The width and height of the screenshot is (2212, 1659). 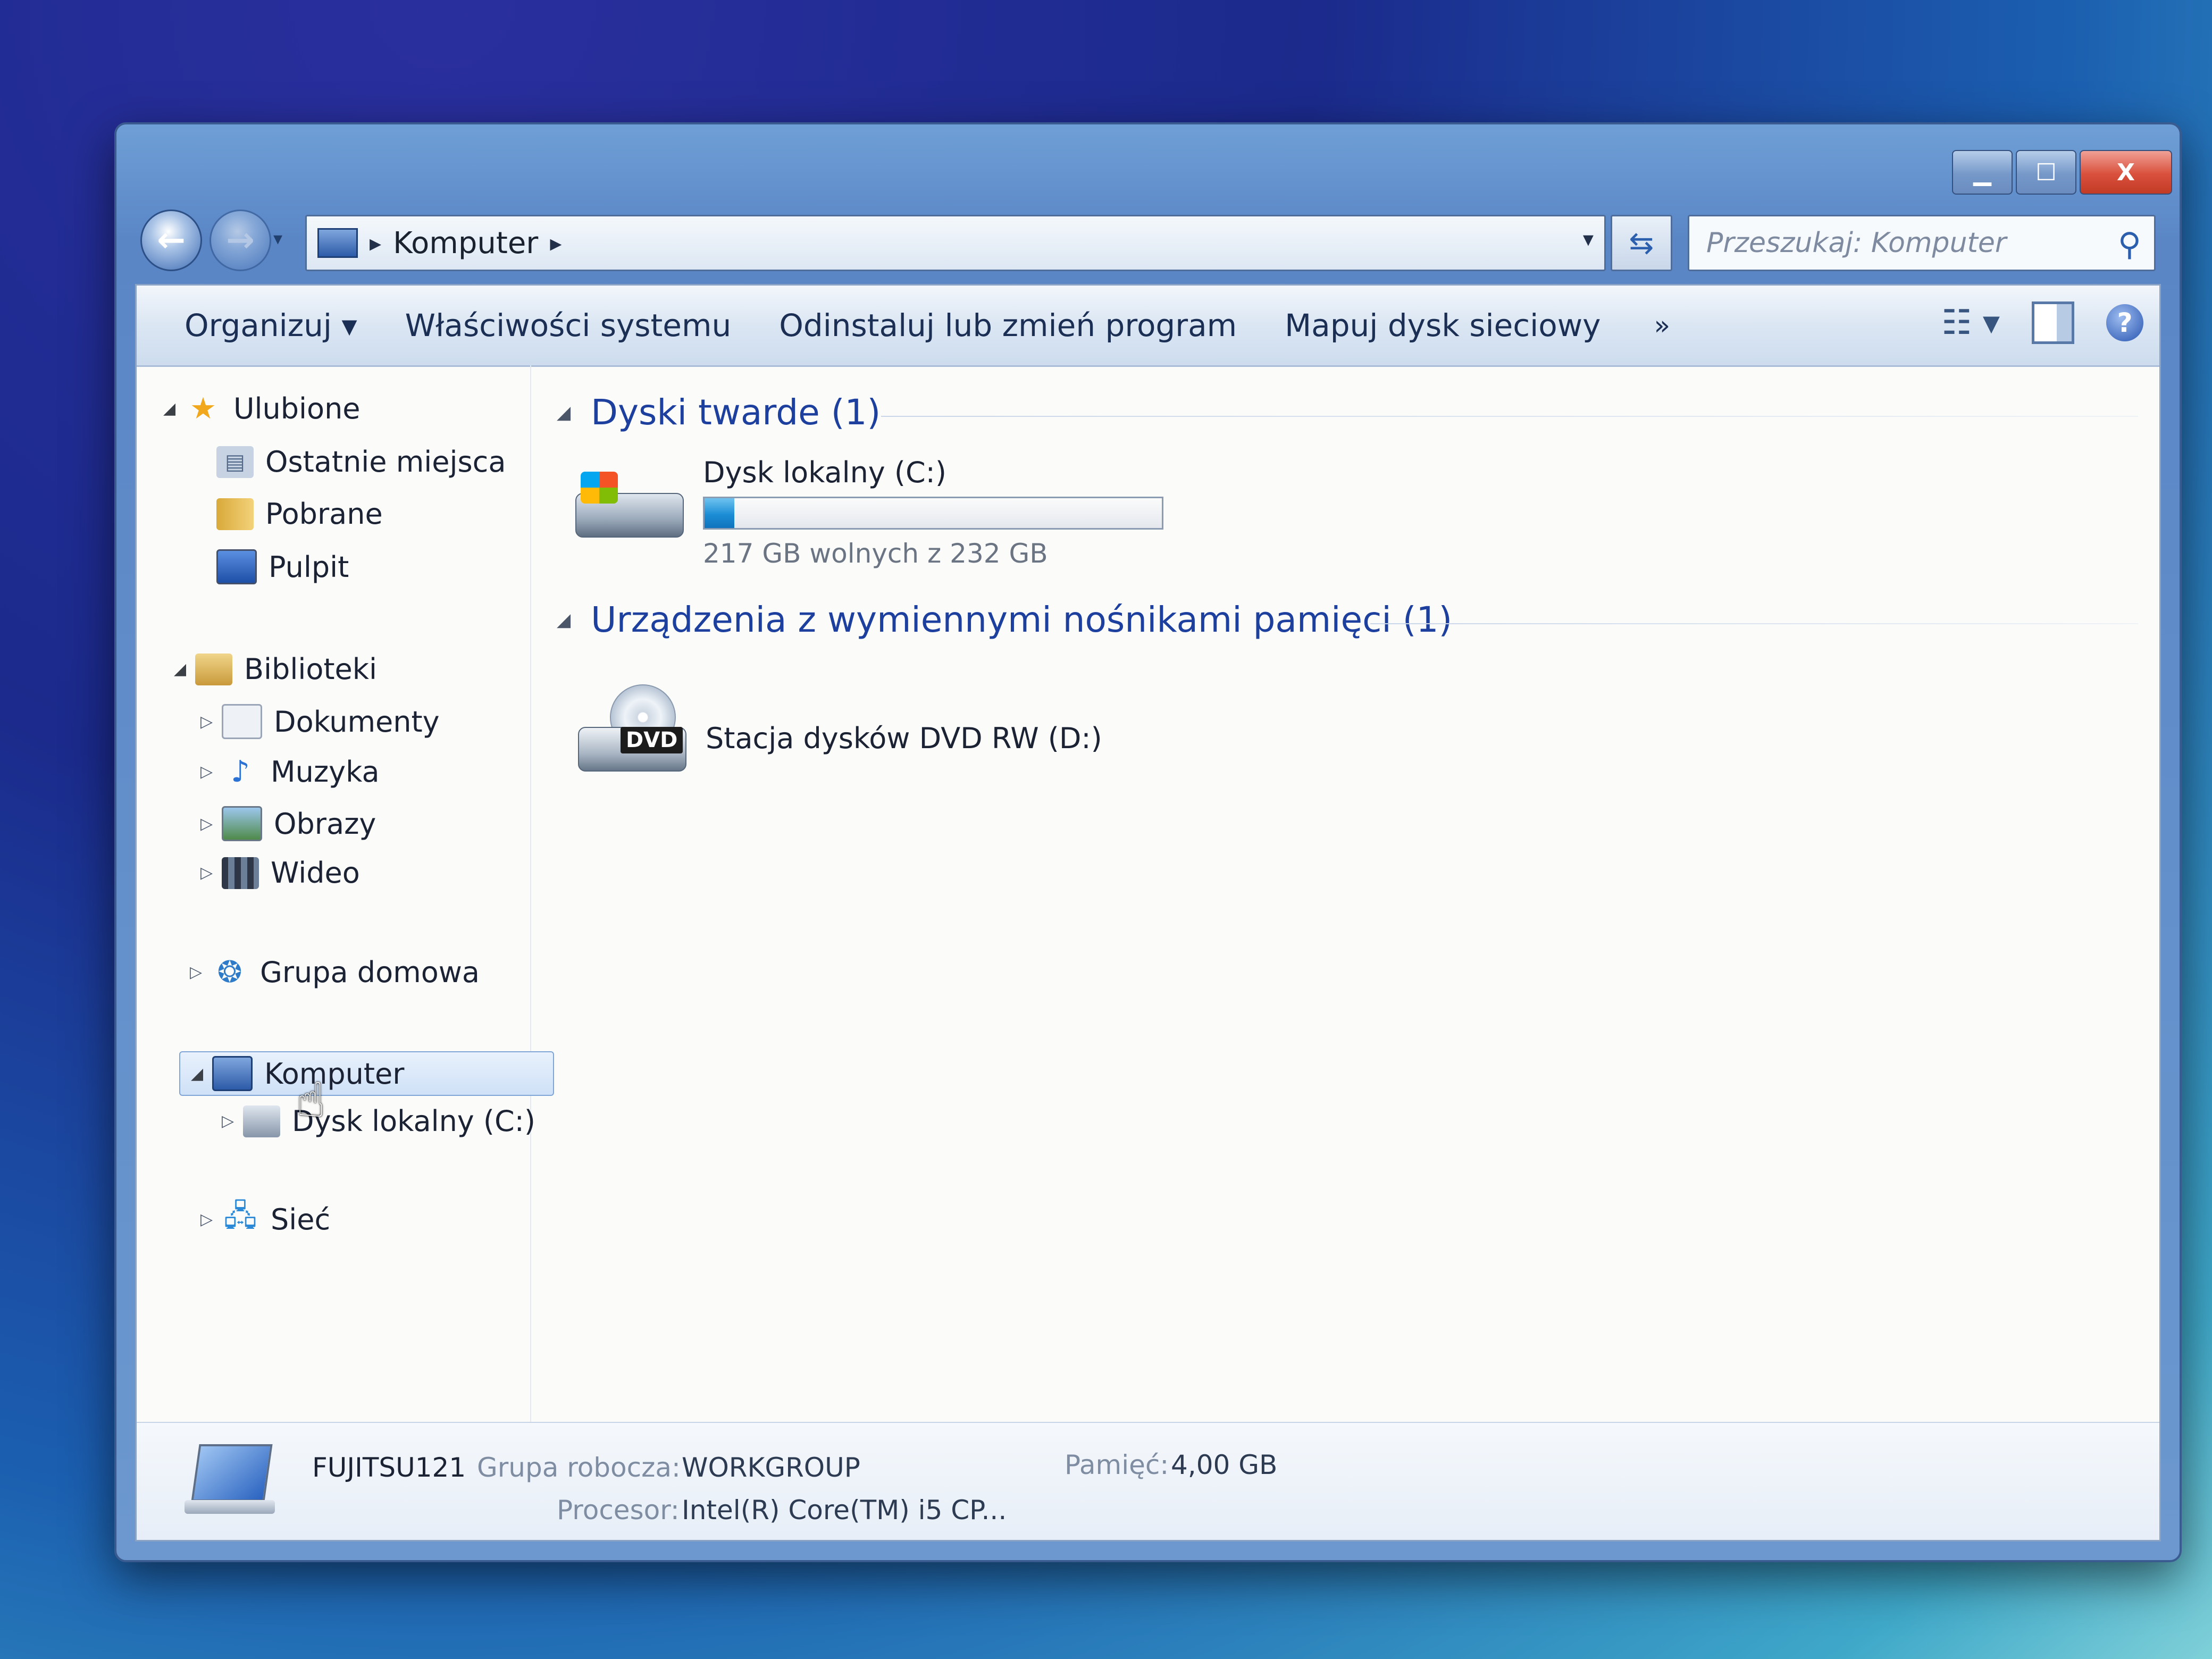 What do you see at coordinates (1008, 325) in the screenshot?
I see `uninstall-program-button: Odinstaluj lub zmień program` at bounding box center [1008, 325].